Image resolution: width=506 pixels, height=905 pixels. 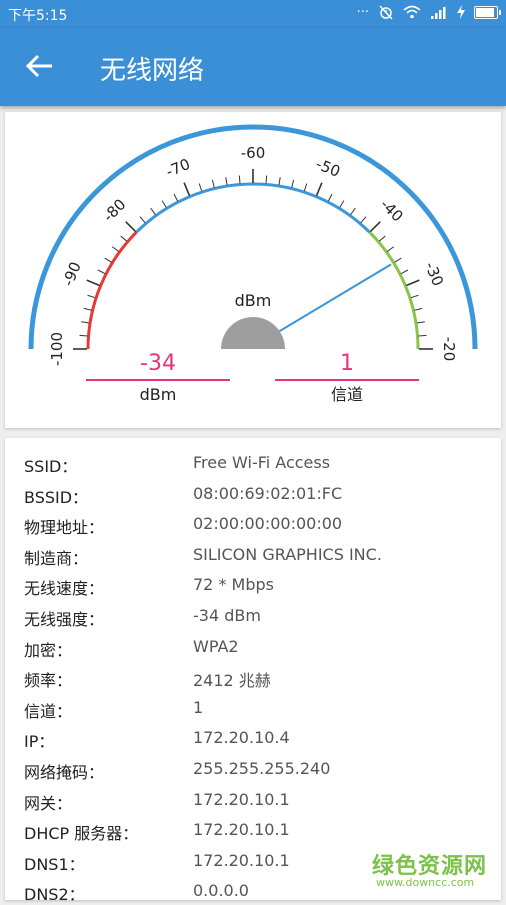 What do you see at coordinates (114, 210) in the screenshot?
I see `gauge-tick-label: -80` at bounding box center [114, 210].